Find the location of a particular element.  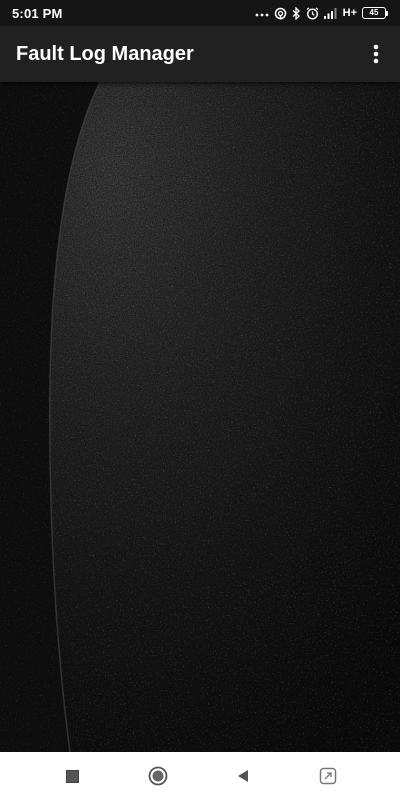

network-type: H+ is located at coordinates (349, 13).